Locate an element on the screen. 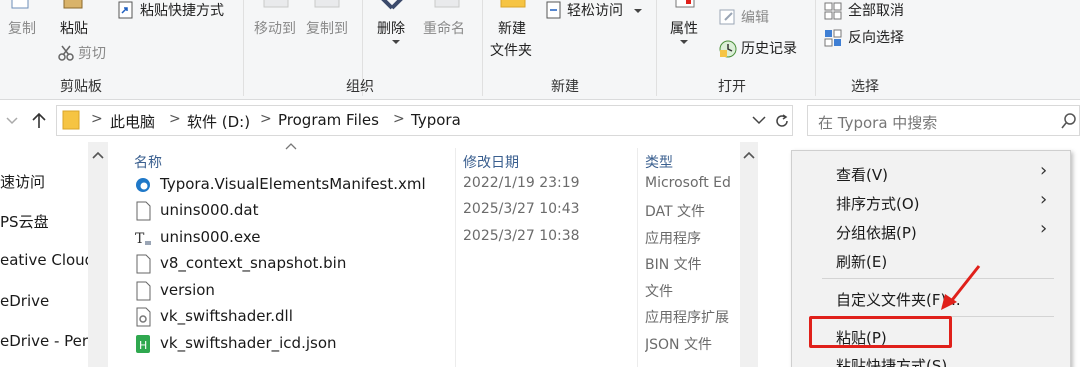 This screenshot has height=367, width=1080. file-name: v8_context_snapshot.bin is located at coordinates (253, 263).